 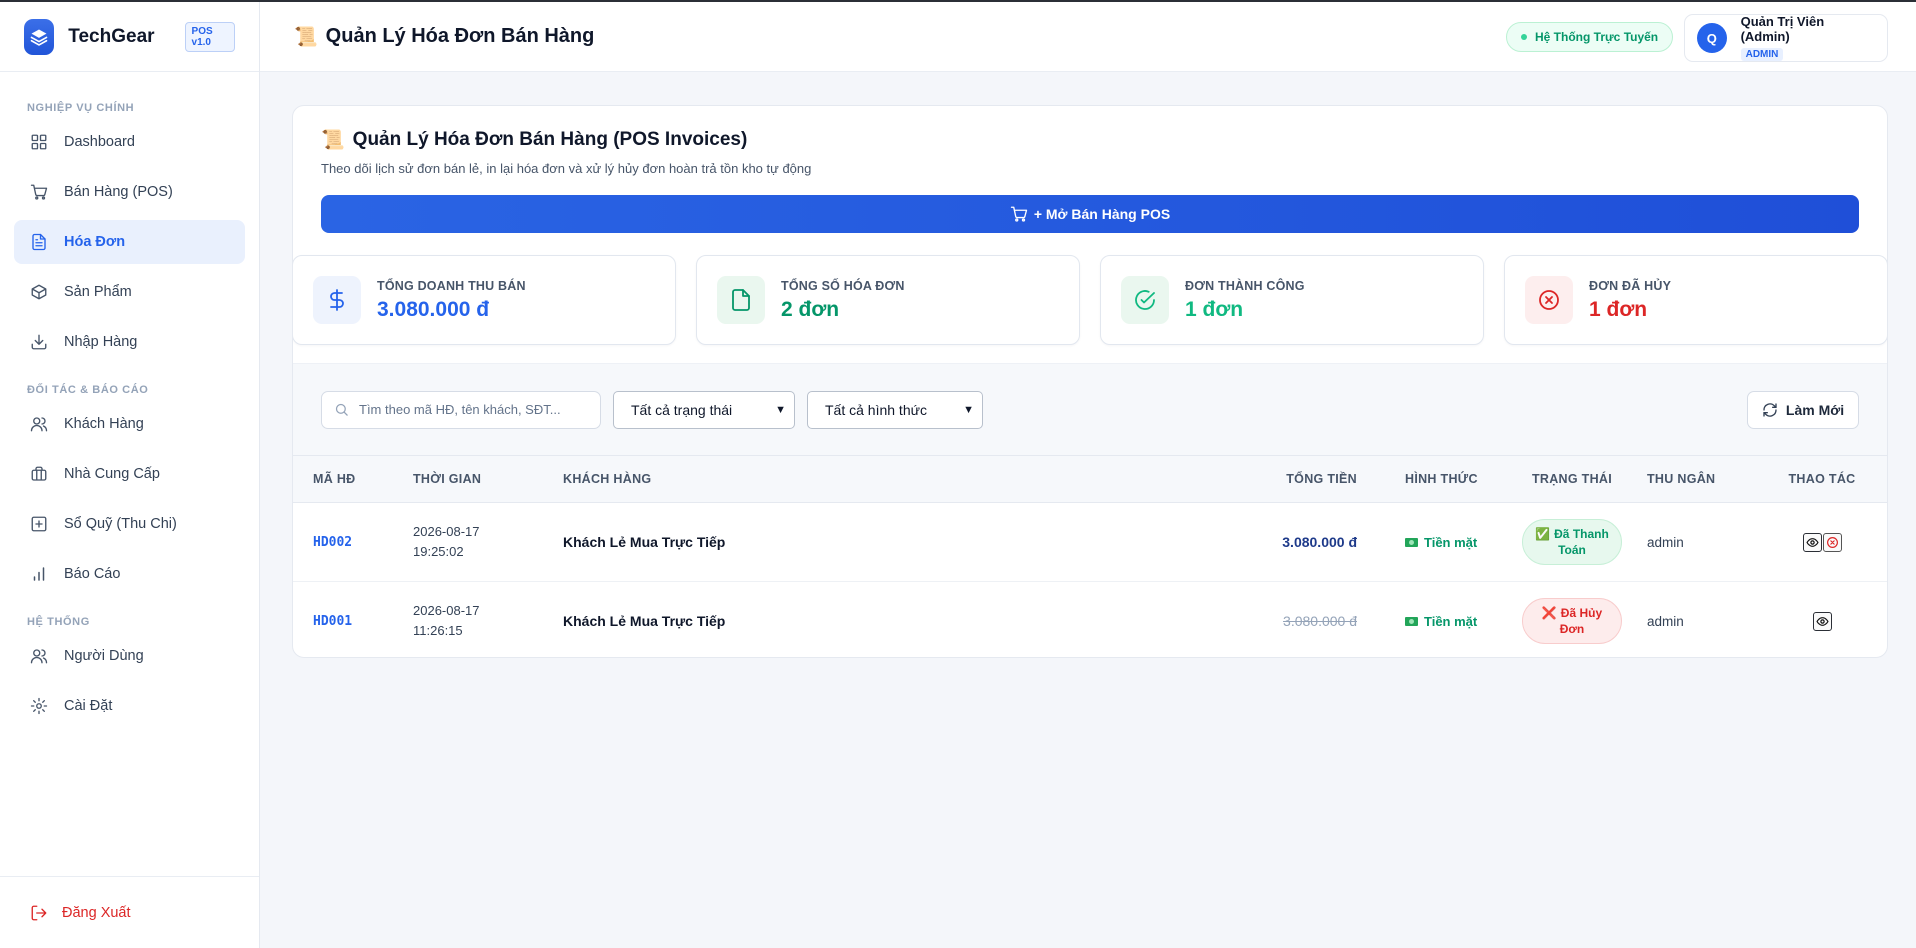 I want to click on sidebar-item-label: Bán Hàng (POS), so click(x=118, y=192).